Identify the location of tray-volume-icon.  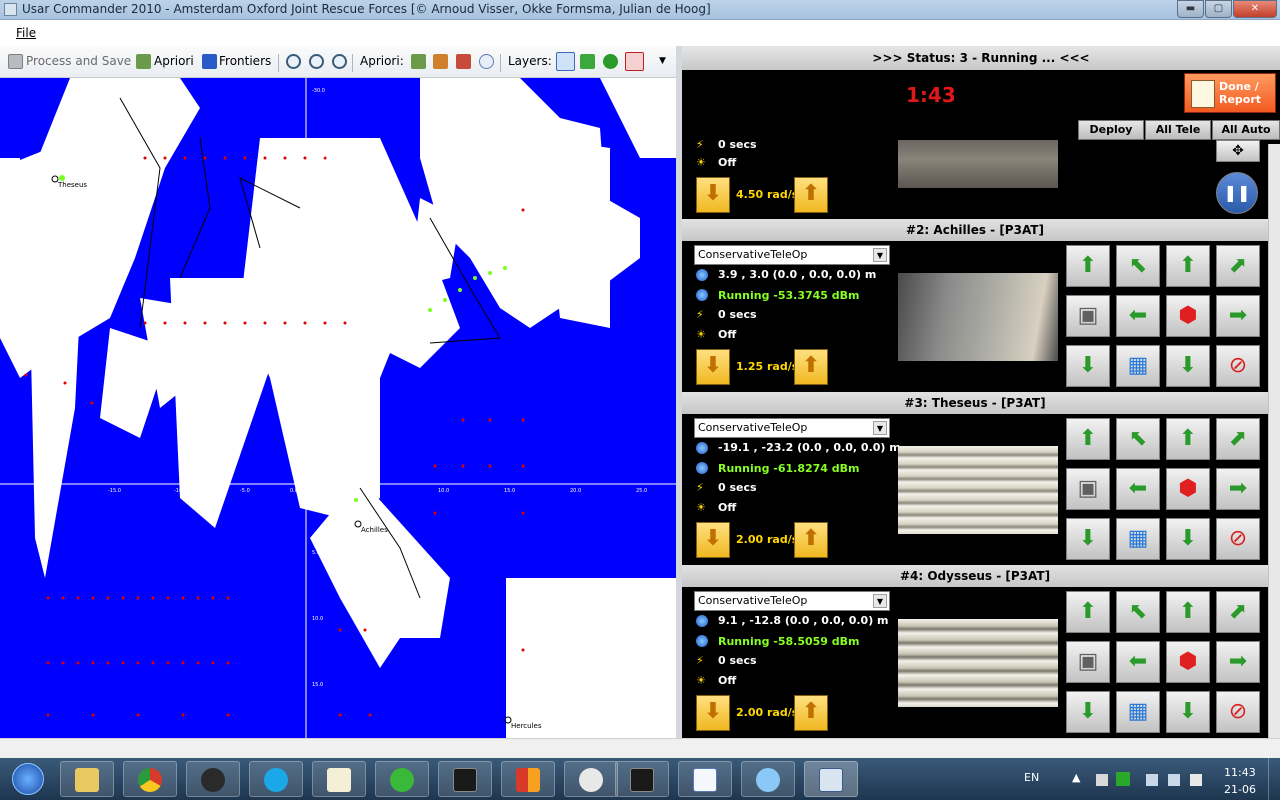
(1174, 780).